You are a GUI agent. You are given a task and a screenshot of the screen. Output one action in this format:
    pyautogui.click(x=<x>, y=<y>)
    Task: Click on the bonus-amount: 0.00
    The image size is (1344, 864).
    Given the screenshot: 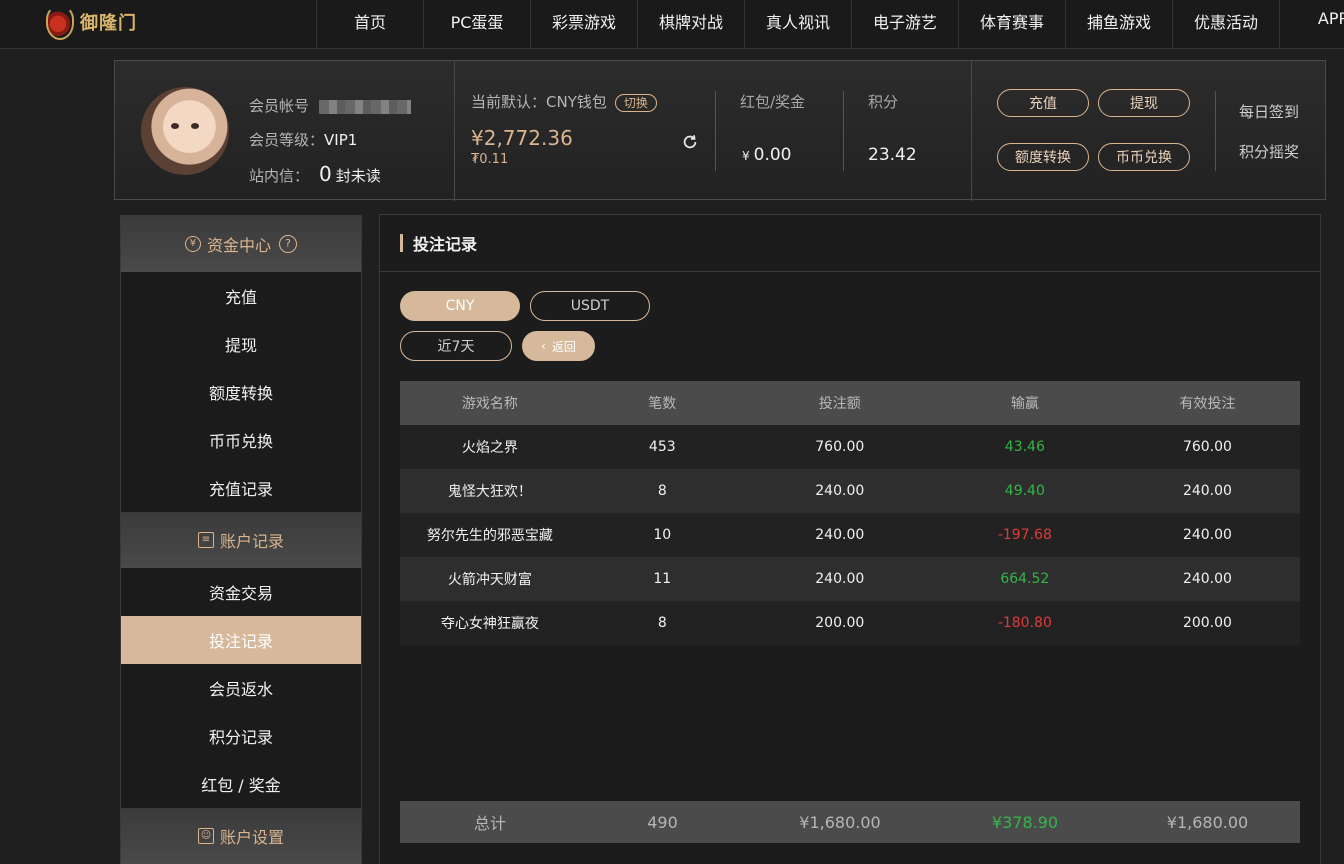 What is the action you would take?
    pyautogui.click(x=772, y=155)
    